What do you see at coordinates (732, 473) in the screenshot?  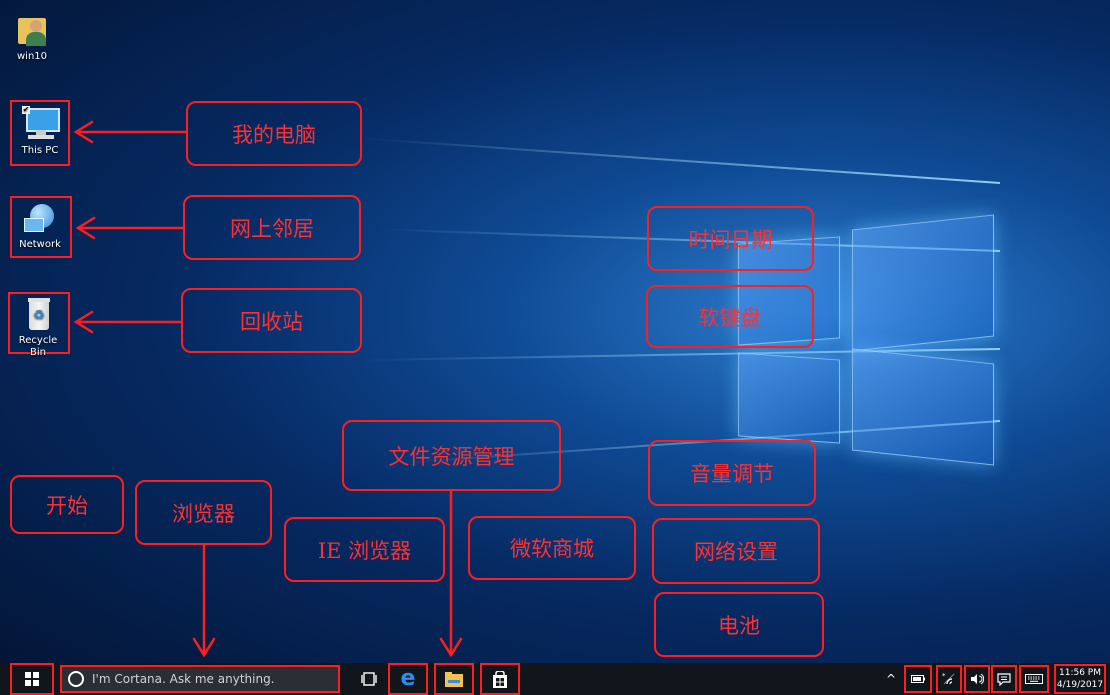 I see `callout-volume: 音量调节` at bounding box center [732, 473].